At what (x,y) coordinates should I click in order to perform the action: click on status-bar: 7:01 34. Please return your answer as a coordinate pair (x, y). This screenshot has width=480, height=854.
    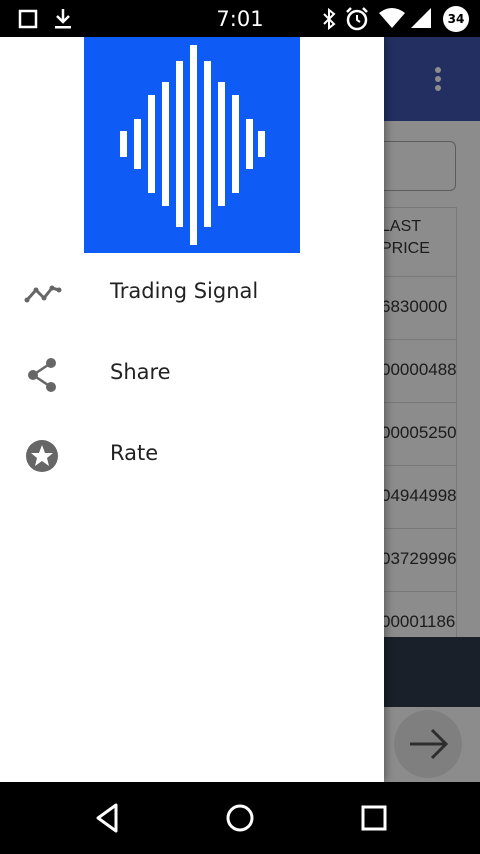
    Looking at the image, I should click on (240, 18).